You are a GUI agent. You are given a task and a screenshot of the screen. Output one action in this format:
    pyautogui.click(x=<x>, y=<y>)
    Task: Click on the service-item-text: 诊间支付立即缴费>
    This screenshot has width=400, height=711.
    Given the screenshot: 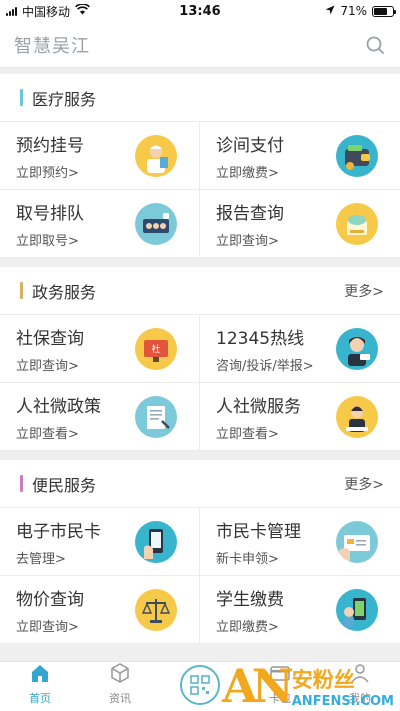 What is the action you would take?
    pyautogui.click(x=250, y=156)
    